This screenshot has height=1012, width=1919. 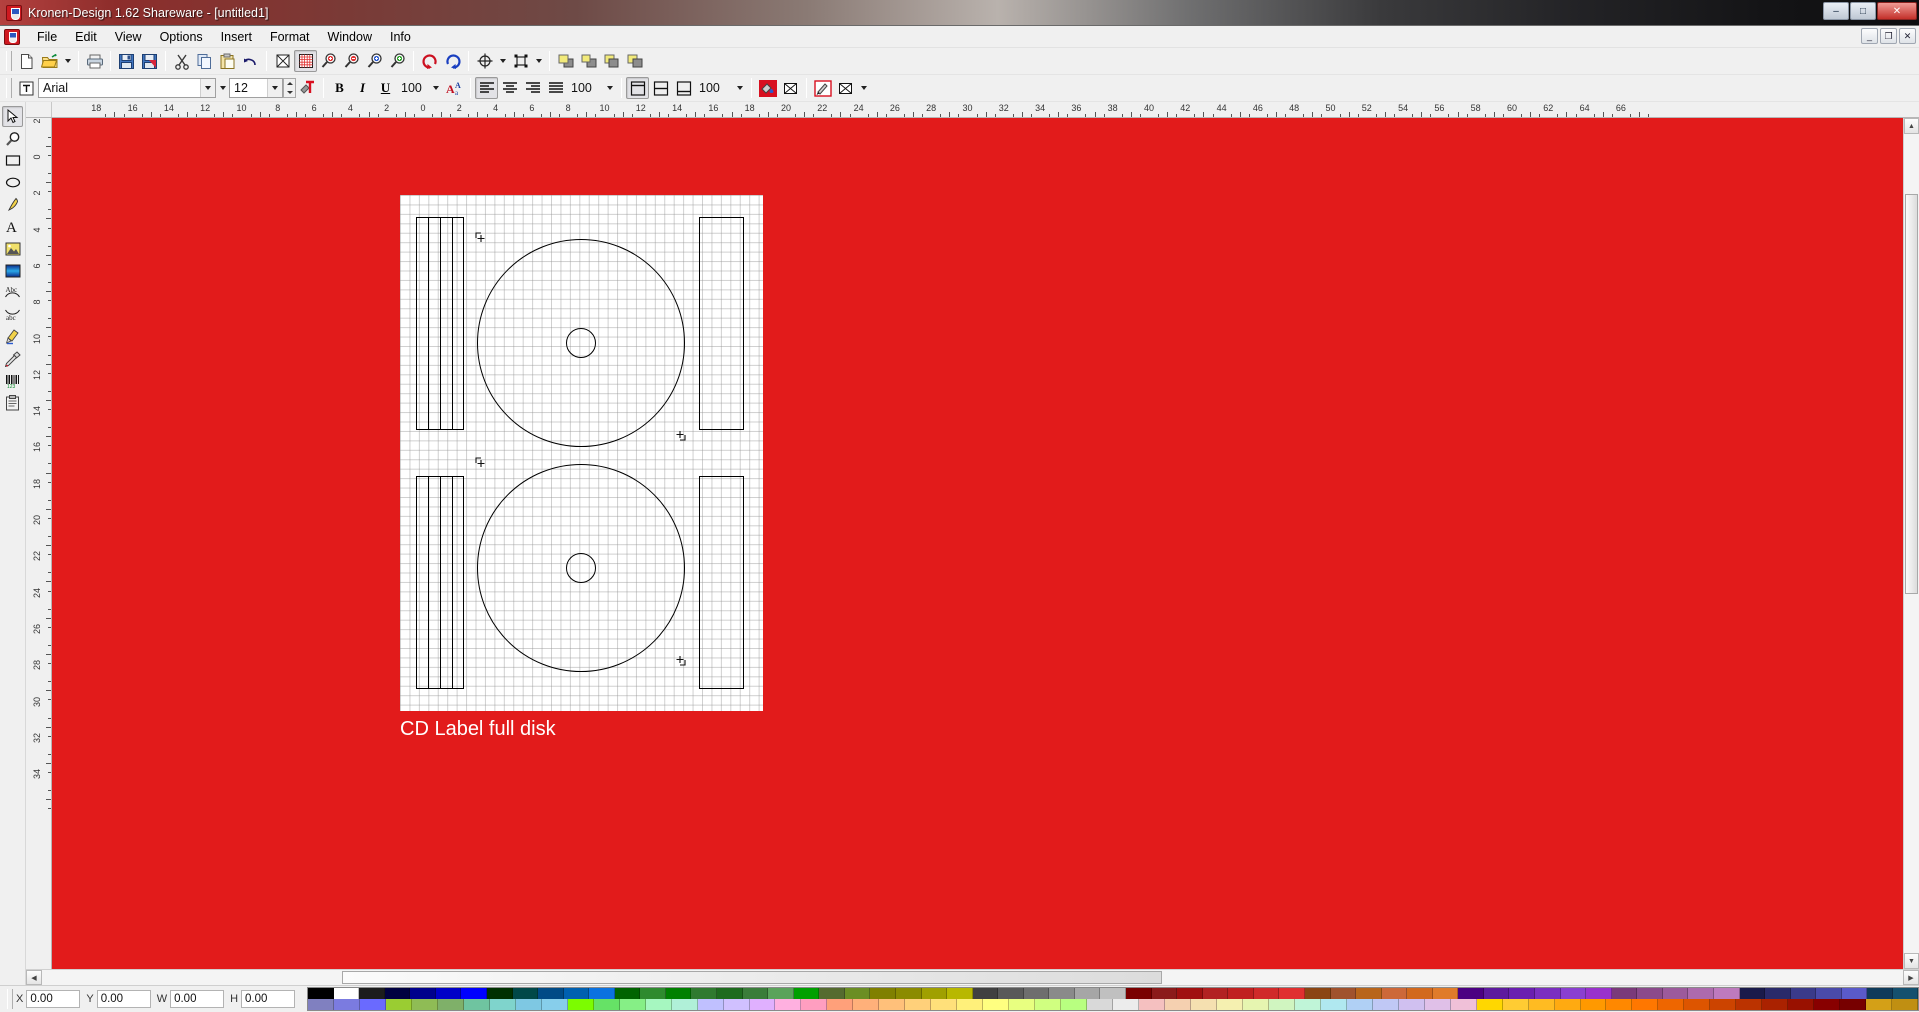 I want to click on rotate-left-button, so click(x=429, y=61).